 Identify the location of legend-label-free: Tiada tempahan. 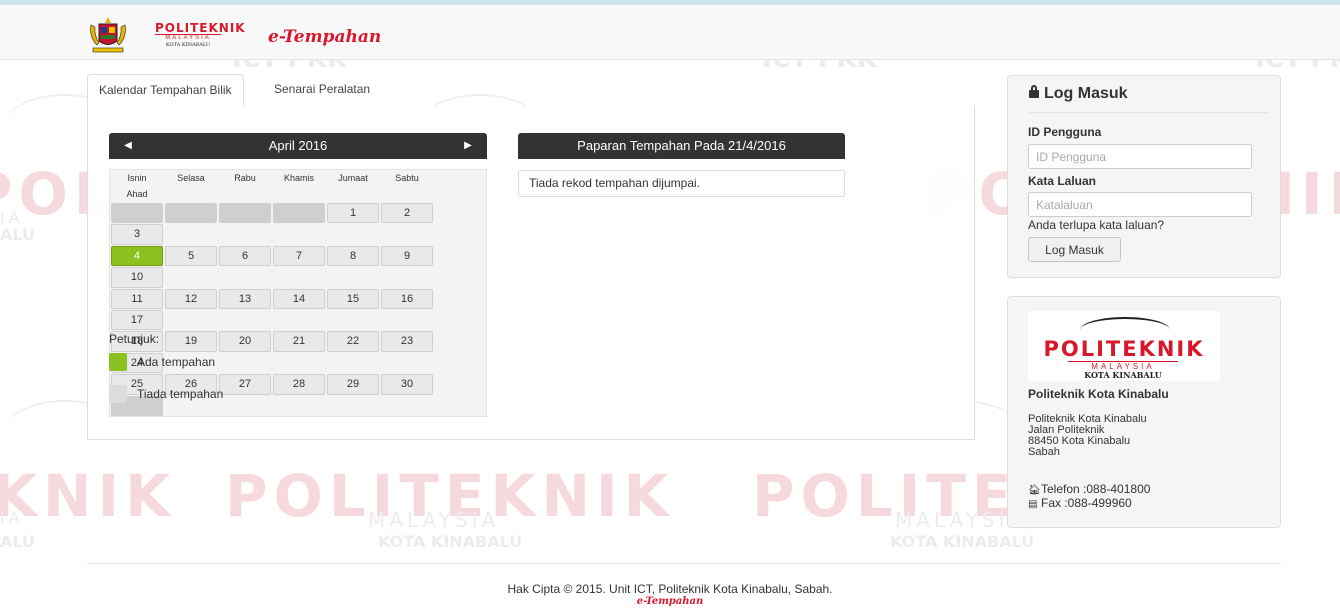
(180, 394).